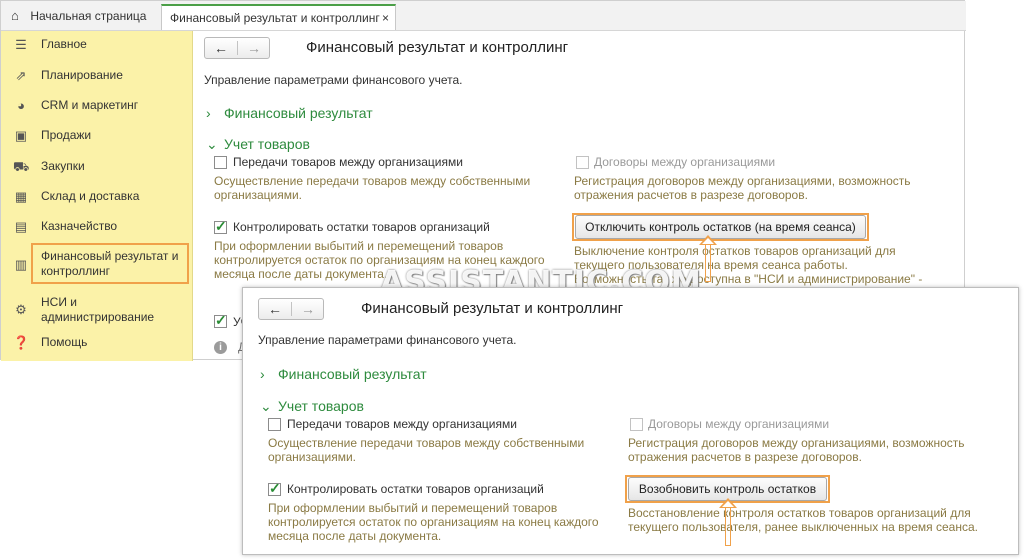 The width and height of the screenshot is (1024, 560). I want to click on sidebar-item-nsi: ⚙ НСИ и администрирование, so click(97, 311).